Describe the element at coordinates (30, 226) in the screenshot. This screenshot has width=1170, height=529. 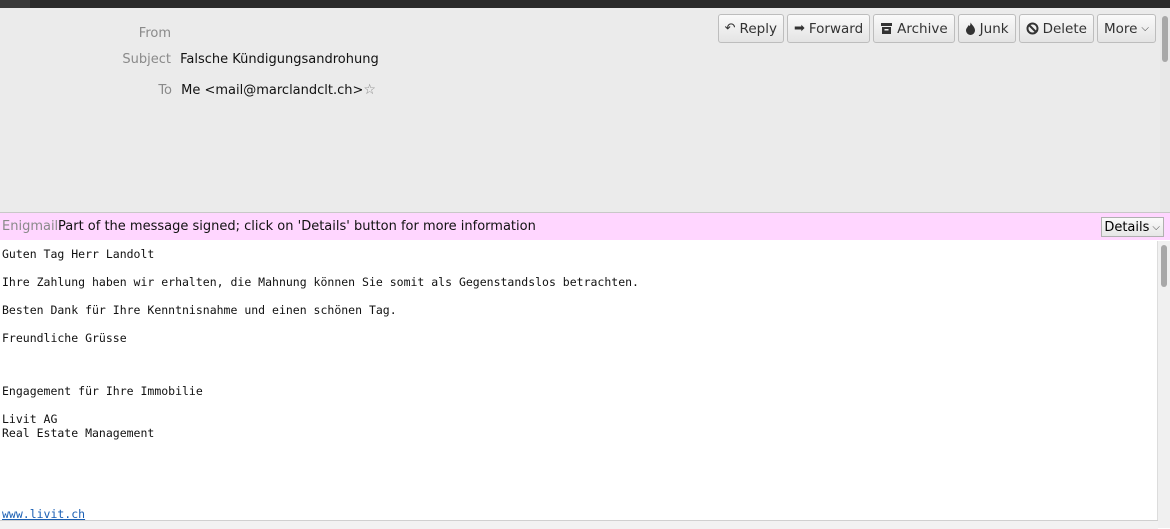
I see `enigmail-label: Enigmail` at that location.